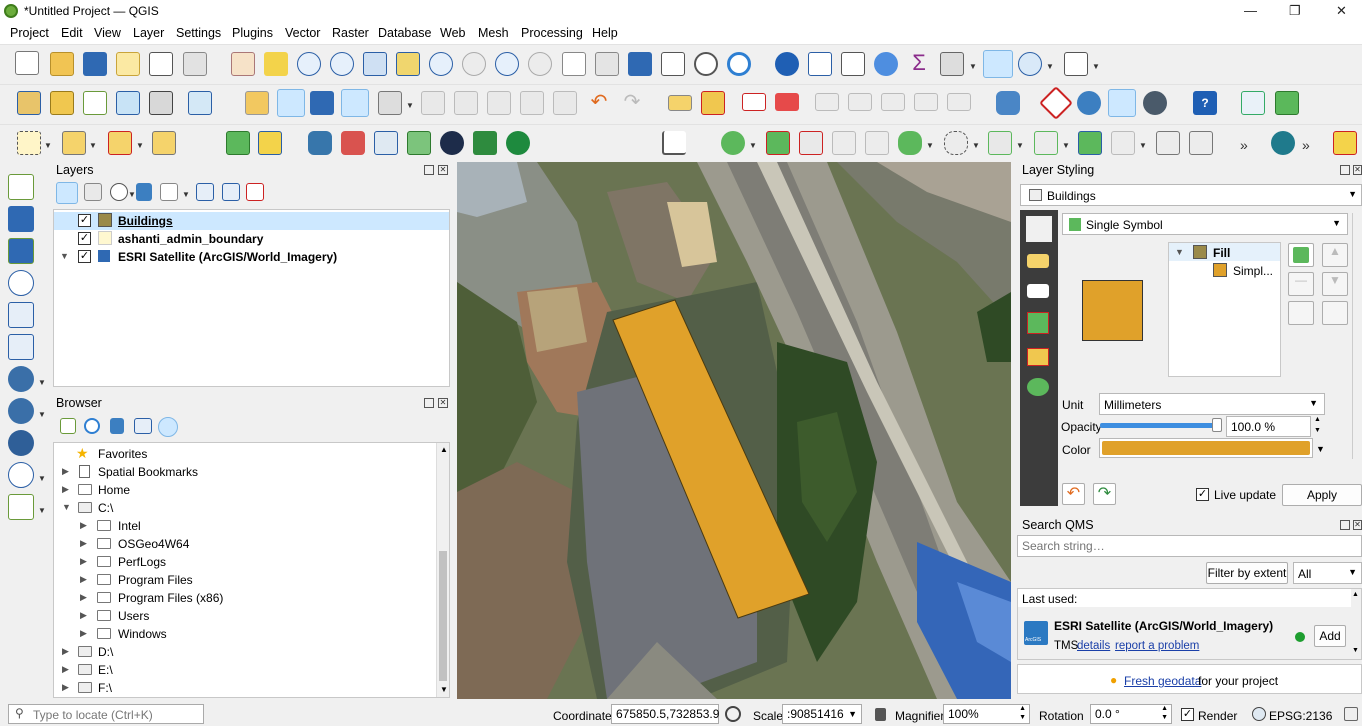 The height and width of the screenshot is (726, 1362). What do you see at coordinates (787, 64) in the screenshot?
I see `identify-features-icon` at bounding box center [787, 64].